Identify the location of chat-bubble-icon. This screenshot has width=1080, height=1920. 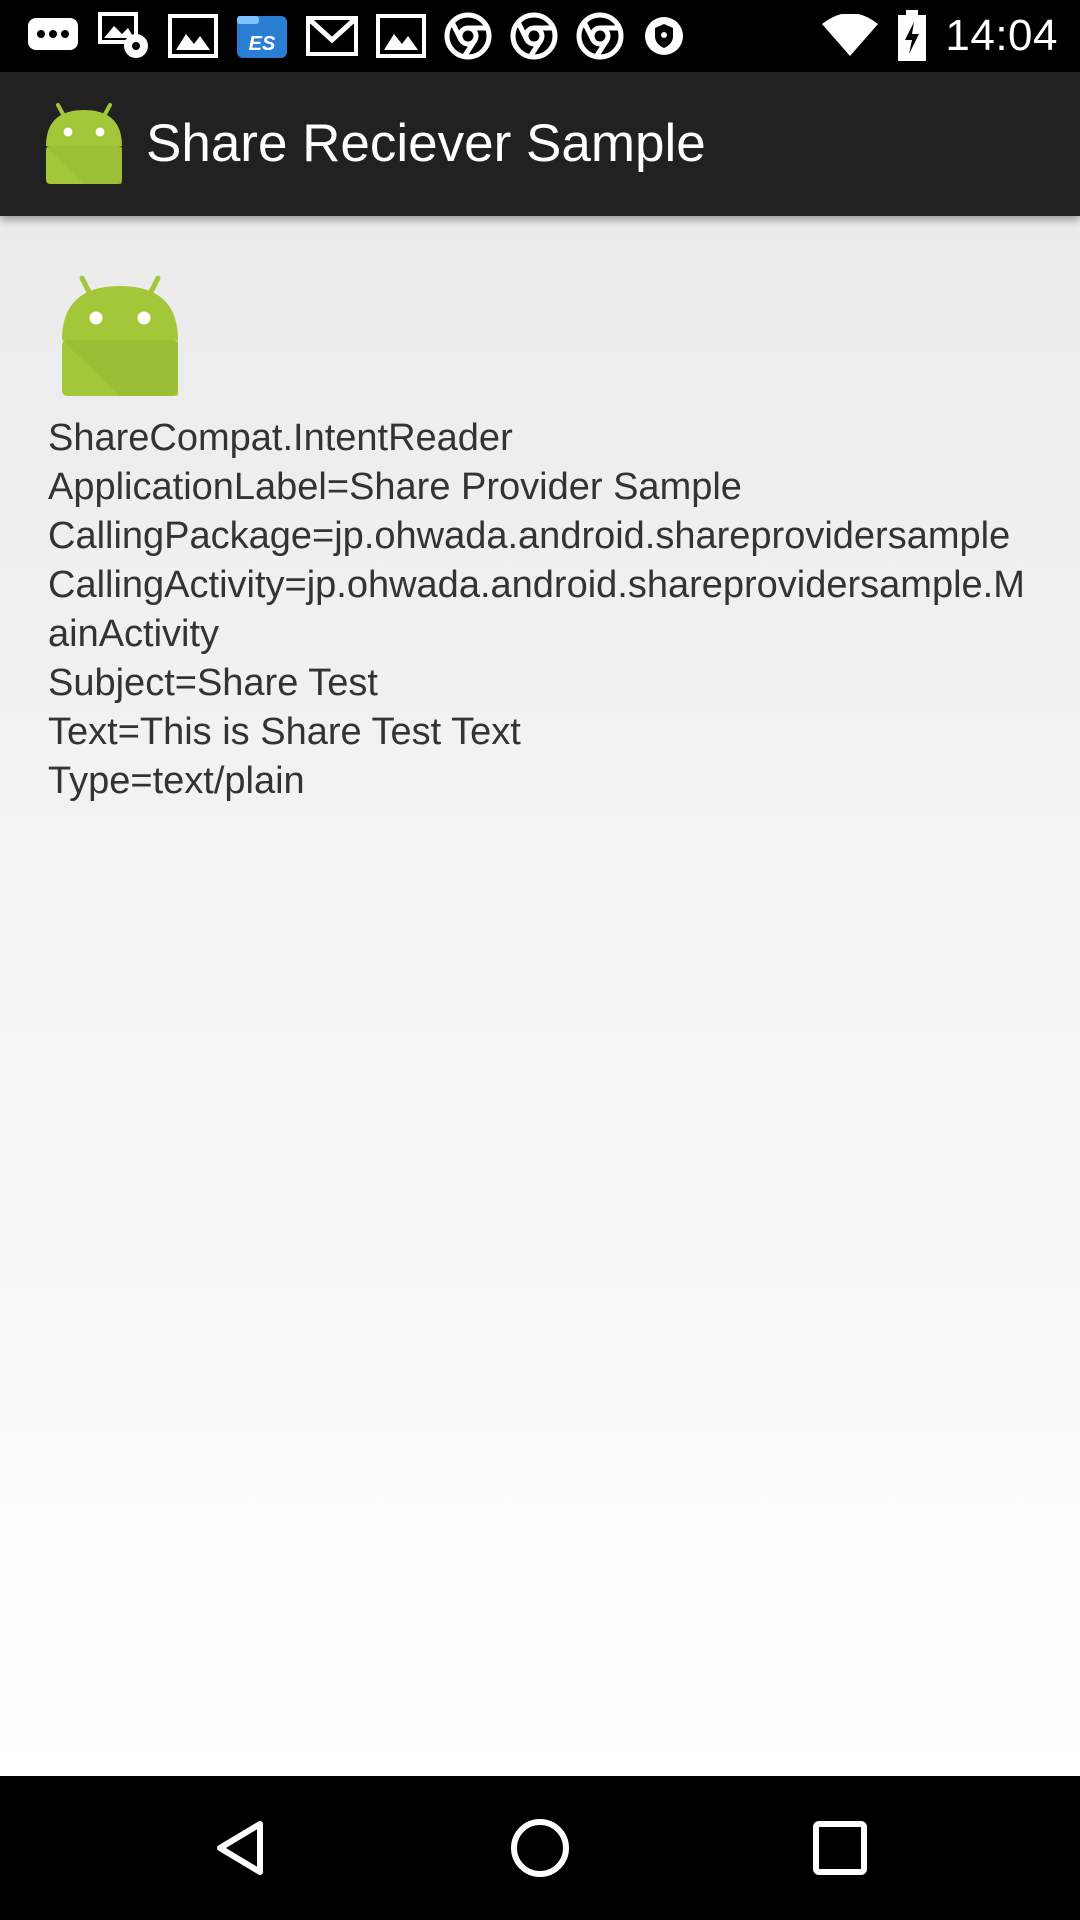
(53, 34).